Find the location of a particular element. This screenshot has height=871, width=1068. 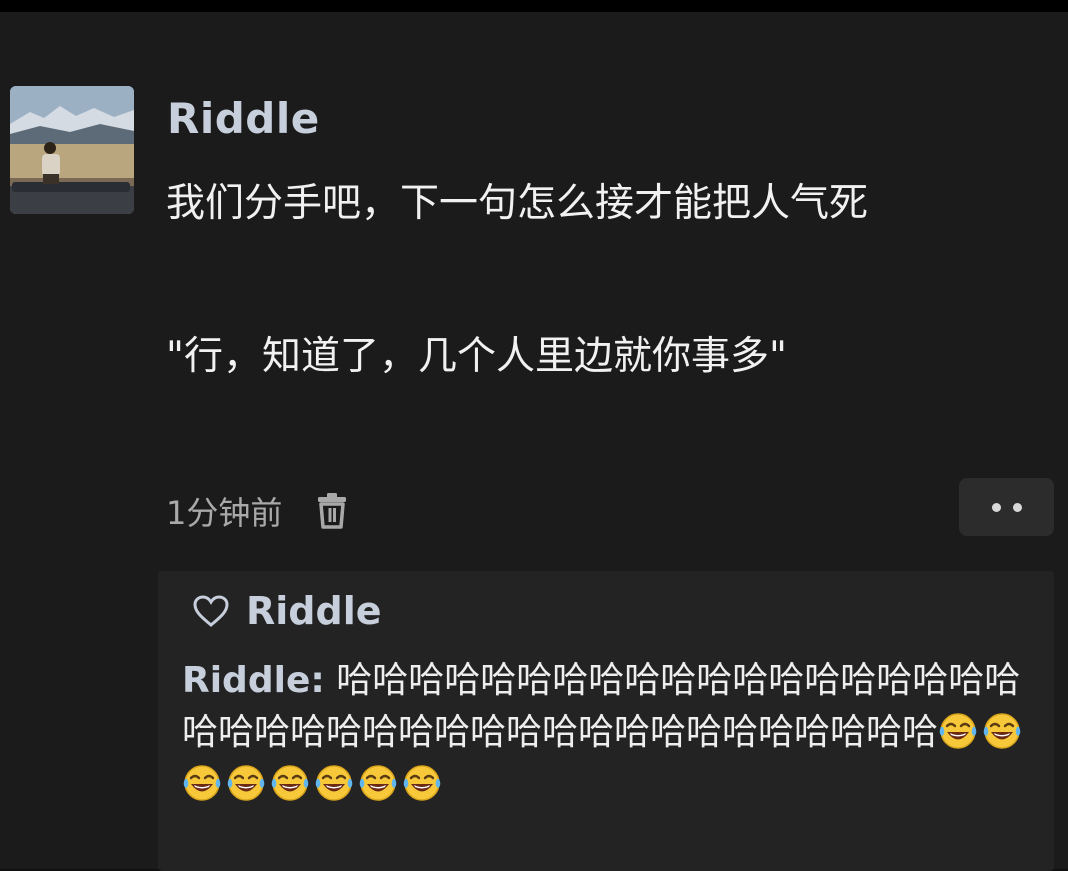

more-options-button is located at coordinates (1006, 507).